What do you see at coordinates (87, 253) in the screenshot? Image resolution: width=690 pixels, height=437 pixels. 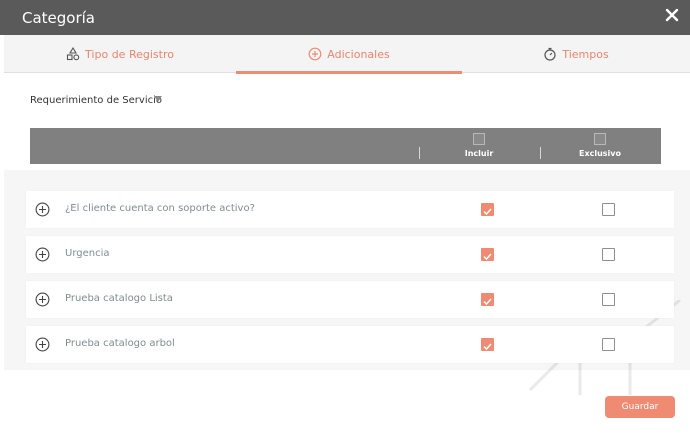 I see `row-label: Urgencia` at bounding box center [87, 253].